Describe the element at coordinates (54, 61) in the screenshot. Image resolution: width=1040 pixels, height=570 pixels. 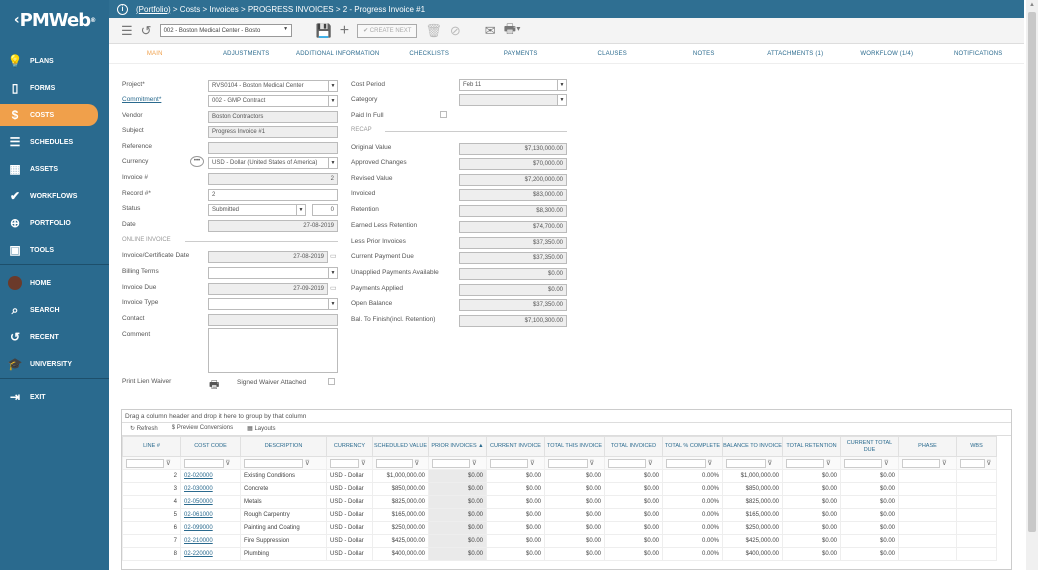
I see `sidebar-item-plans: 💡 PLANS` at that location.